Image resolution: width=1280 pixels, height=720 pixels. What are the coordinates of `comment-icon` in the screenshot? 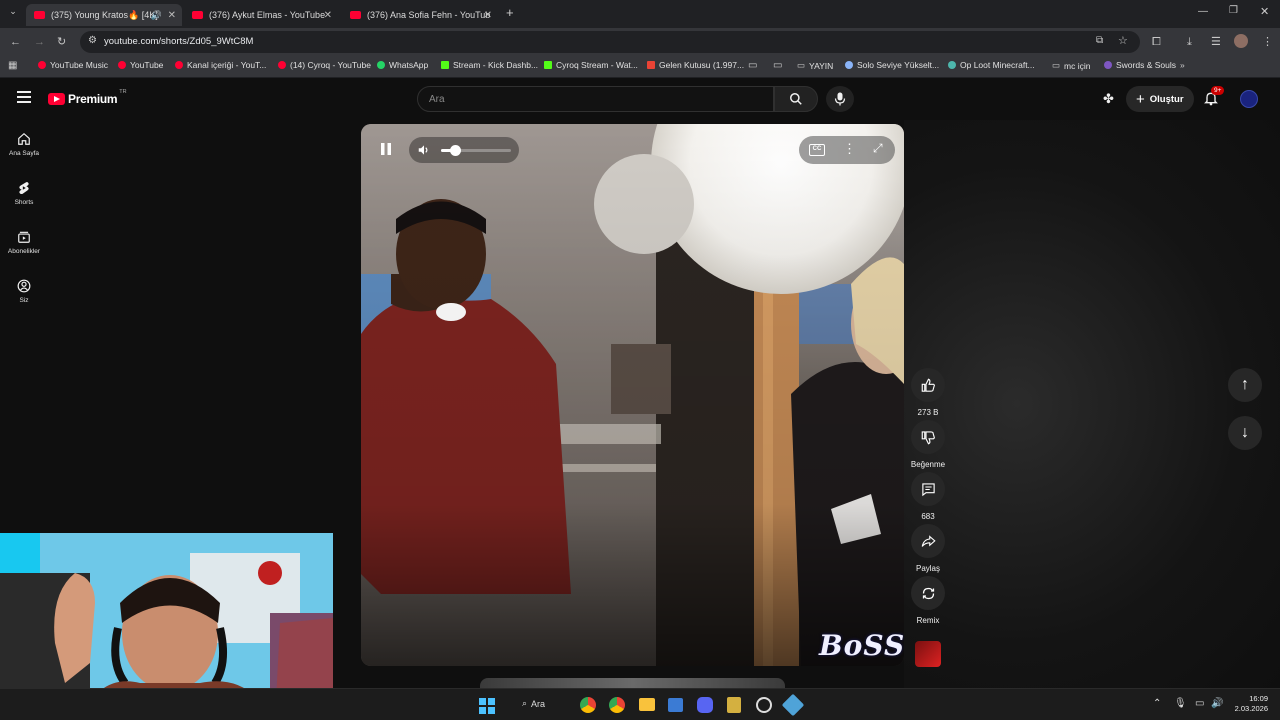 It's located at (928, 489).